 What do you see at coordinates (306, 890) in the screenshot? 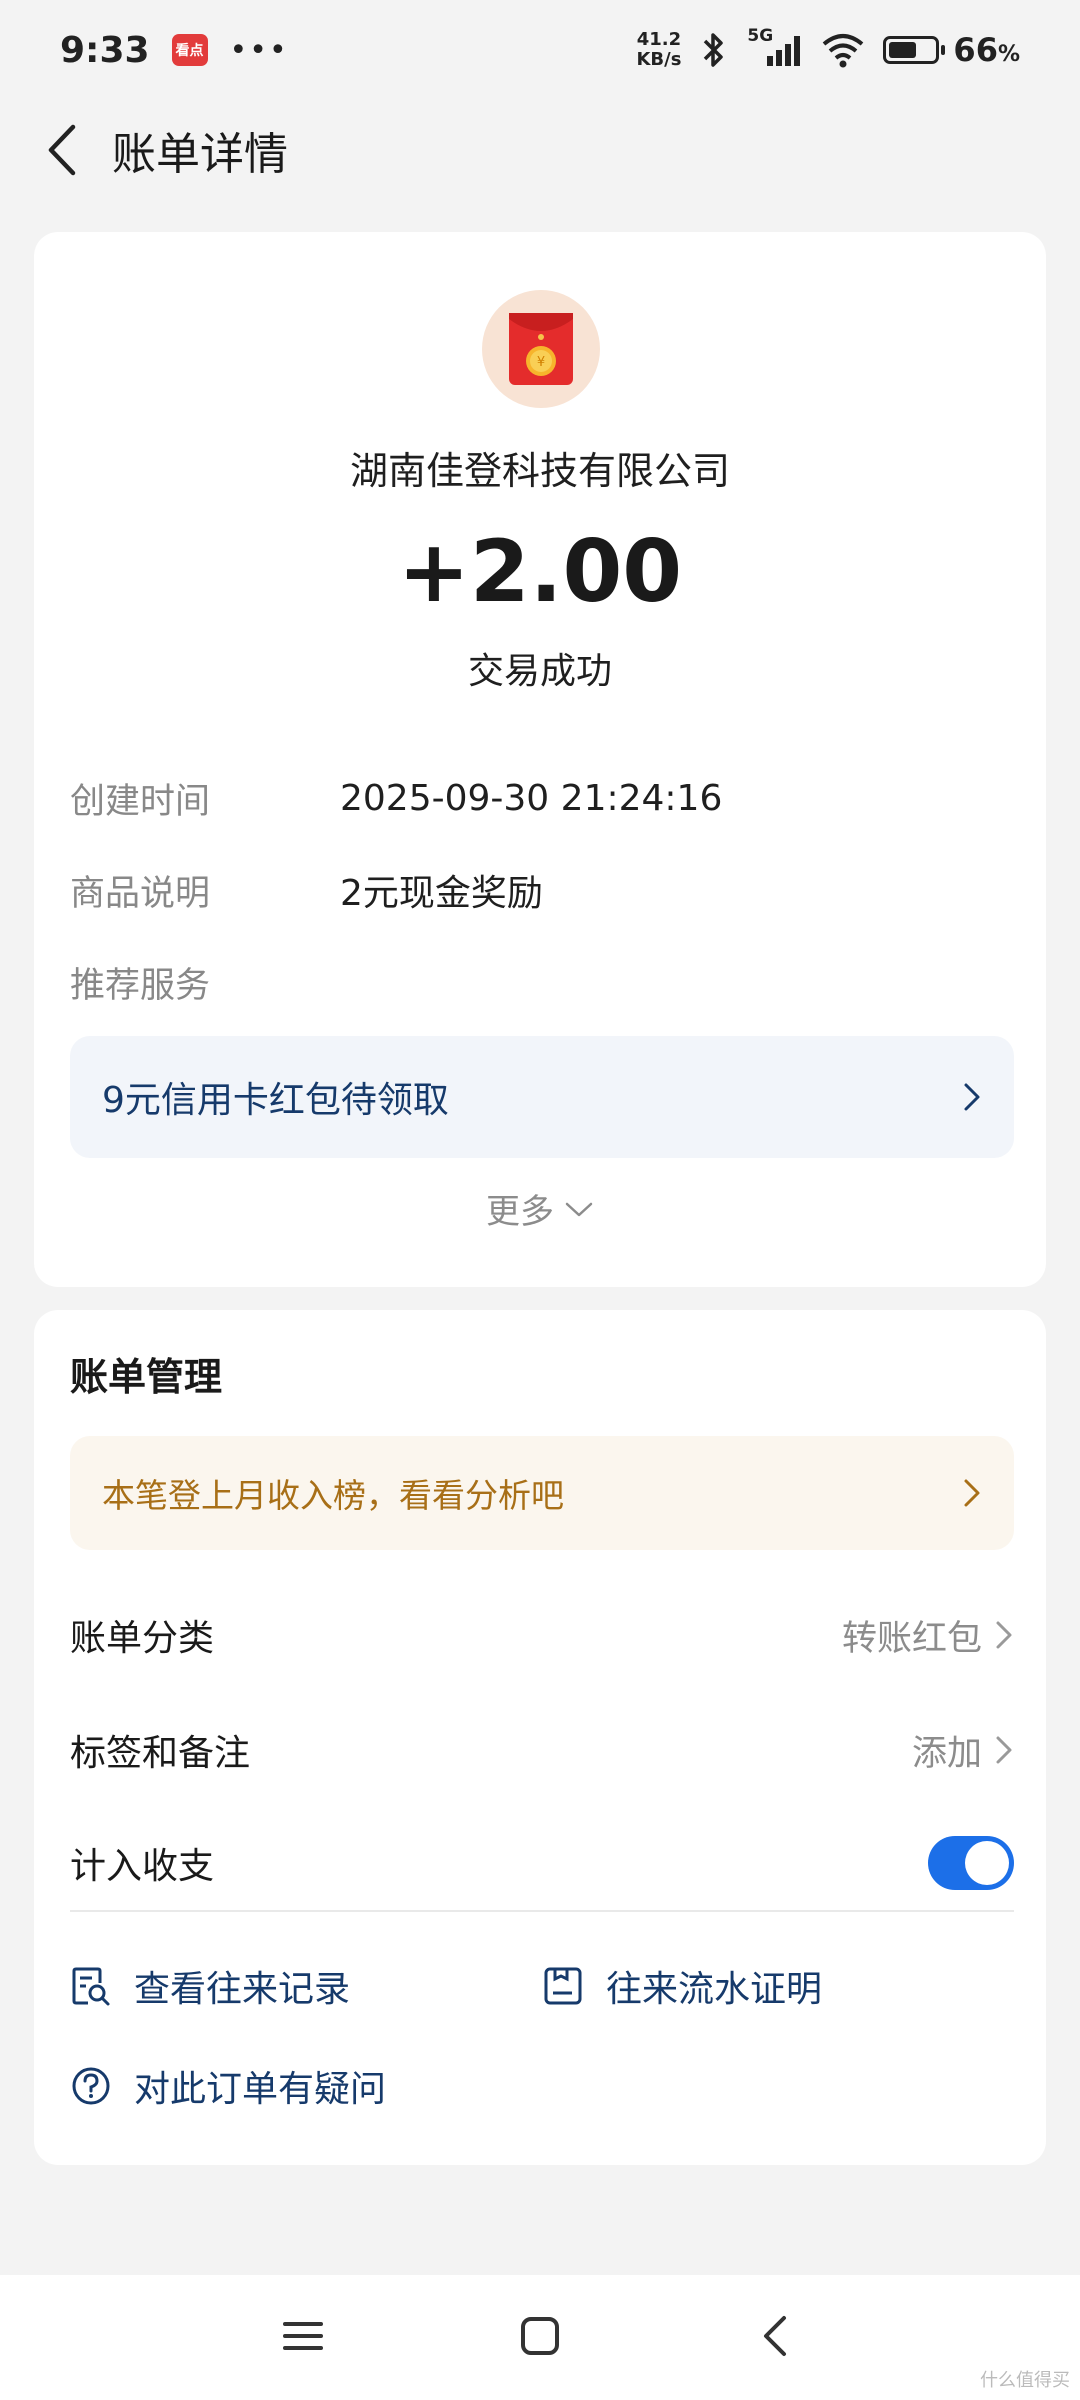
I see `info-row-product-desc: 商品说明 2元现金奖励` at bounding box center [306, 890].